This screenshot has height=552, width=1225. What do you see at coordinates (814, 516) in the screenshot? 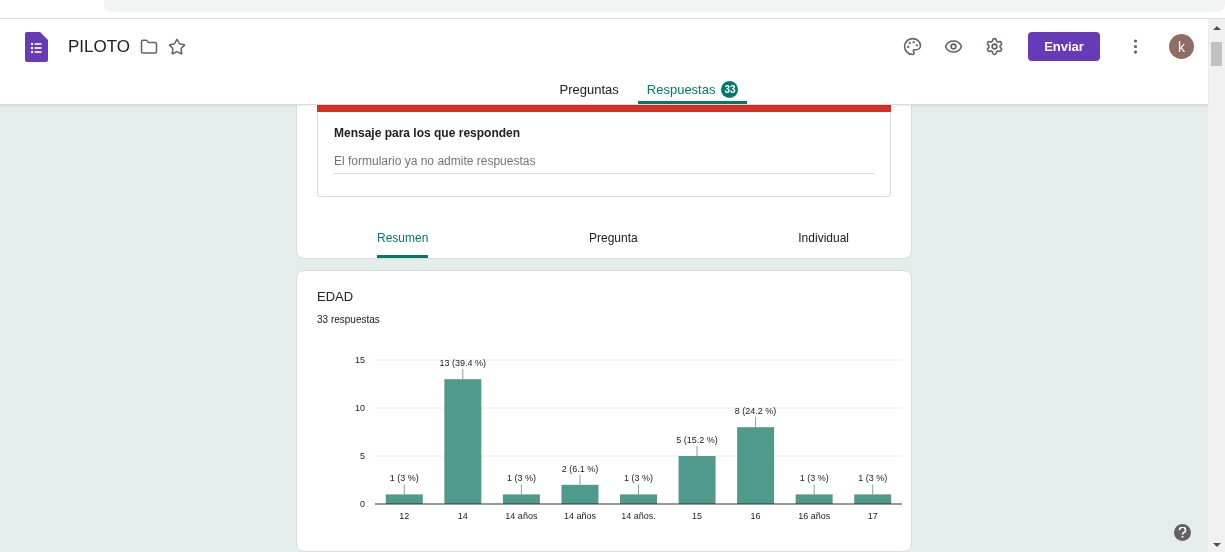
I see `axis-category-label: 16 años` at bounding box center [814, 516].